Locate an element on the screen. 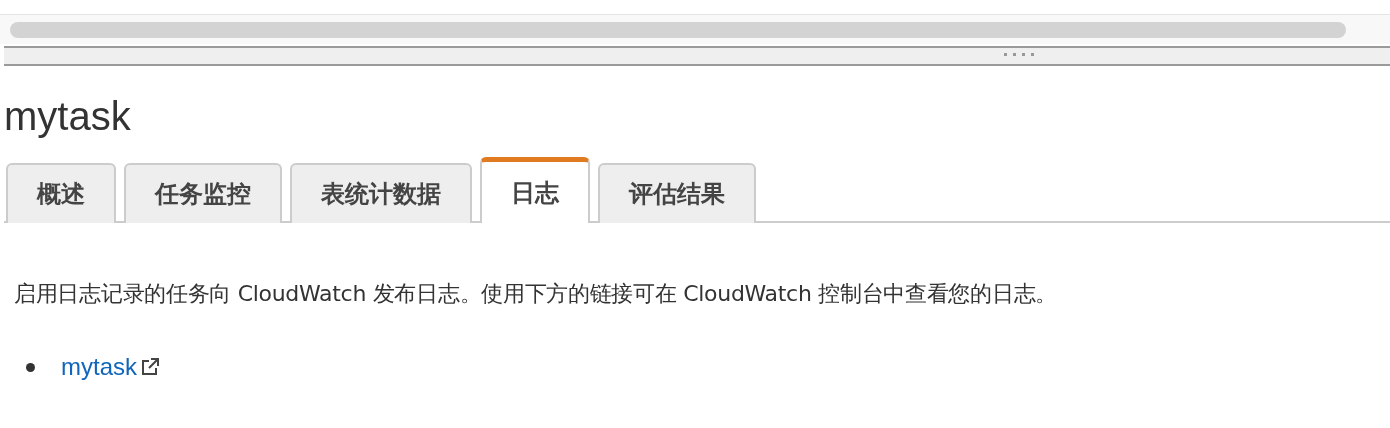 The width and height of the screenshot is (1390, 428). external-link-icon is located at coordinates (150, 367).